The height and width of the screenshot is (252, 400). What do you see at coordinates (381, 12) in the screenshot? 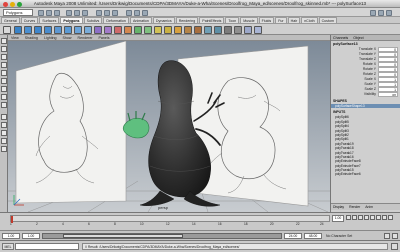
I see `tool-settings-icon` at bounding box center [381, 12].